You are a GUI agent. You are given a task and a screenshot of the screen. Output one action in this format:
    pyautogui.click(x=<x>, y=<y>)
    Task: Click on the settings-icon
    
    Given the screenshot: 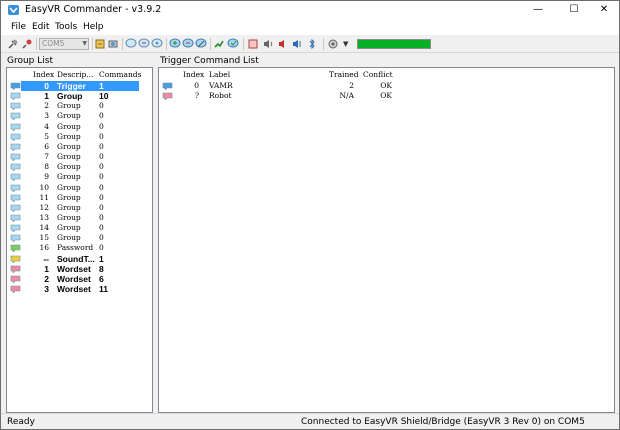 What is the action you would take?
    pyautogui.click(x=100, y=44)
    